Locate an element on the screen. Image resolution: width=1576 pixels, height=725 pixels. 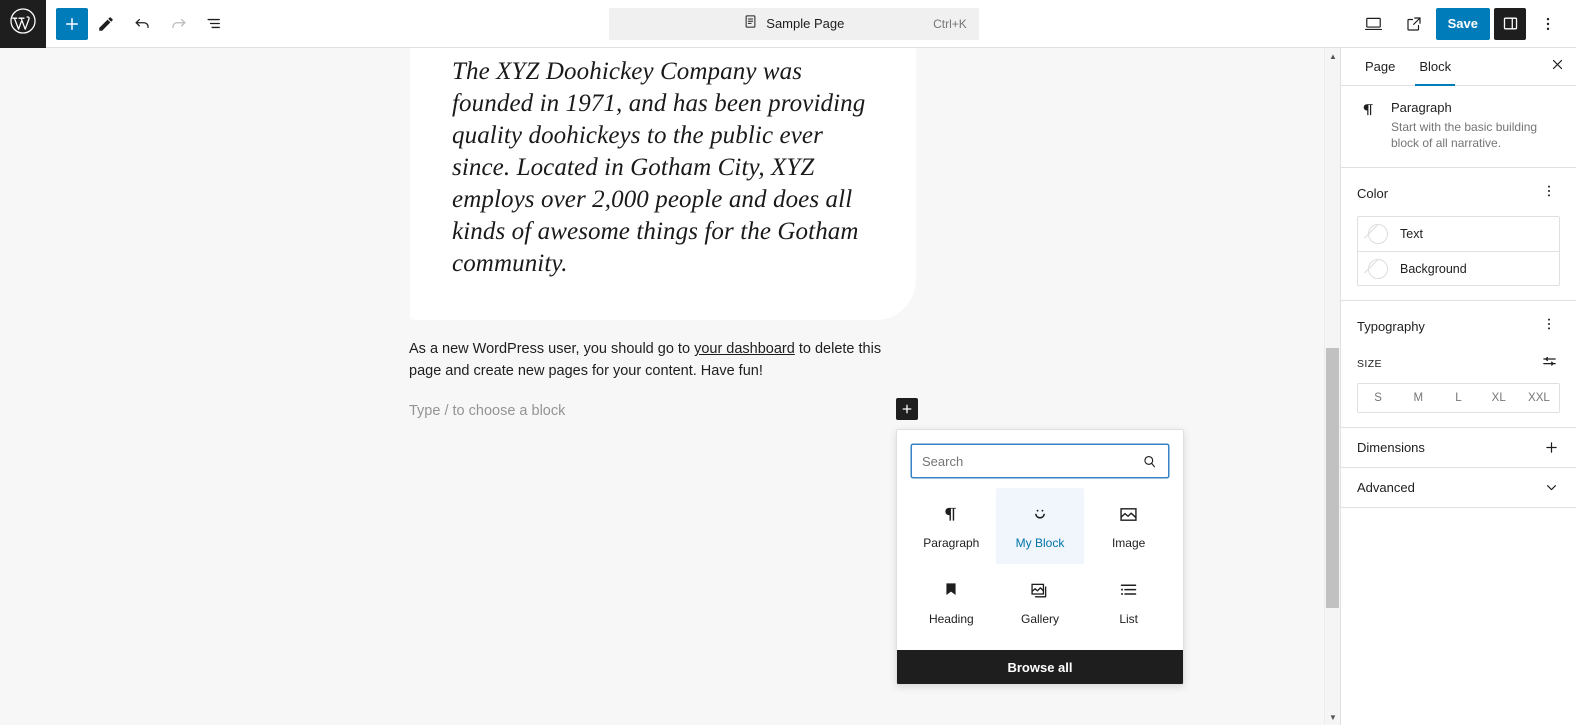
dimensions-panel-title: Dimensions is located at coordinates (1391, 447).